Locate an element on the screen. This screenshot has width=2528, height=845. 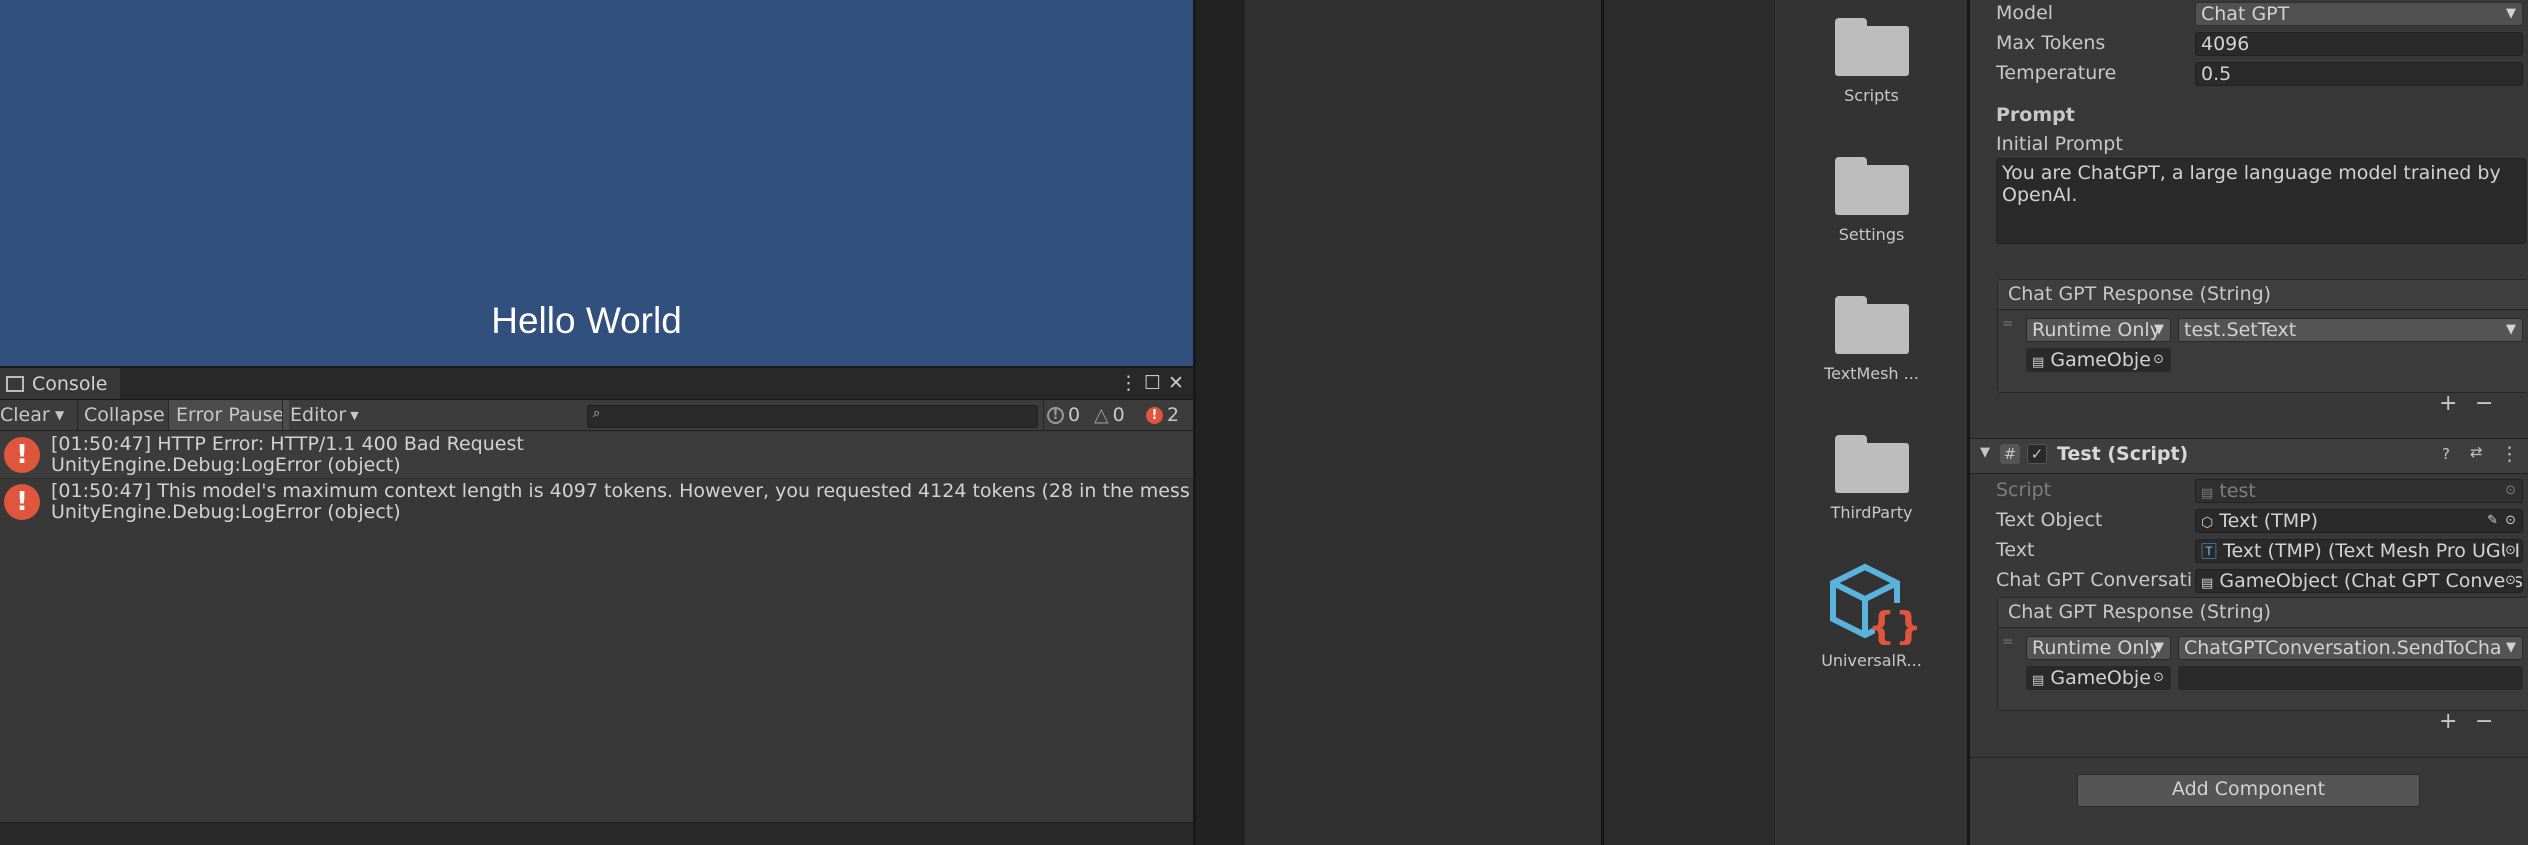
pencil-icon: ✎ is located at coordinates (2492, 520).